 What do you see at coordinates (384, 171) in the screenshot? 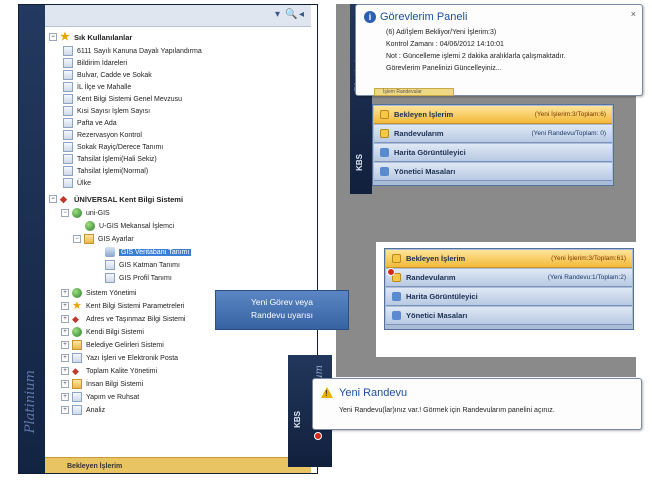
I see `desk-icon` at bounding box center [384, 171].